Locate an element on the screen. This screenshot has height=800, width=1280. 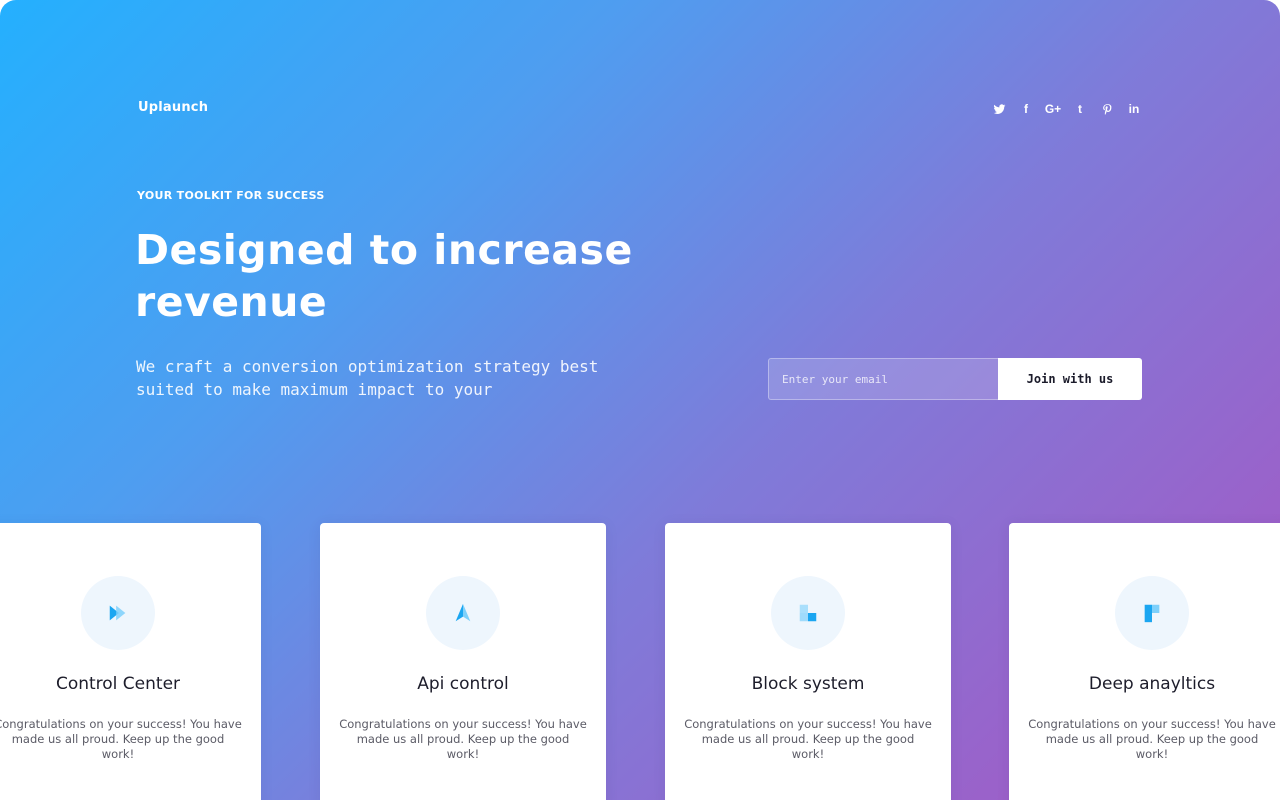
hero-eyebrow: YOUR TOOLKIT FOR SUCCESS is located at coordinates (231, 195).